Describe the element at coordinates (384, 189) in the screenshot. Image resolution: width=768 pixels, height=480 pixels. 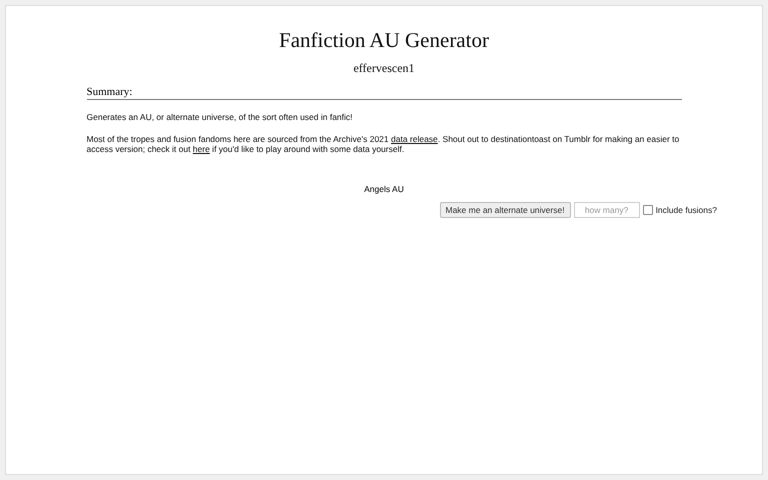
I see `generated-au: Angels AU` at that location.